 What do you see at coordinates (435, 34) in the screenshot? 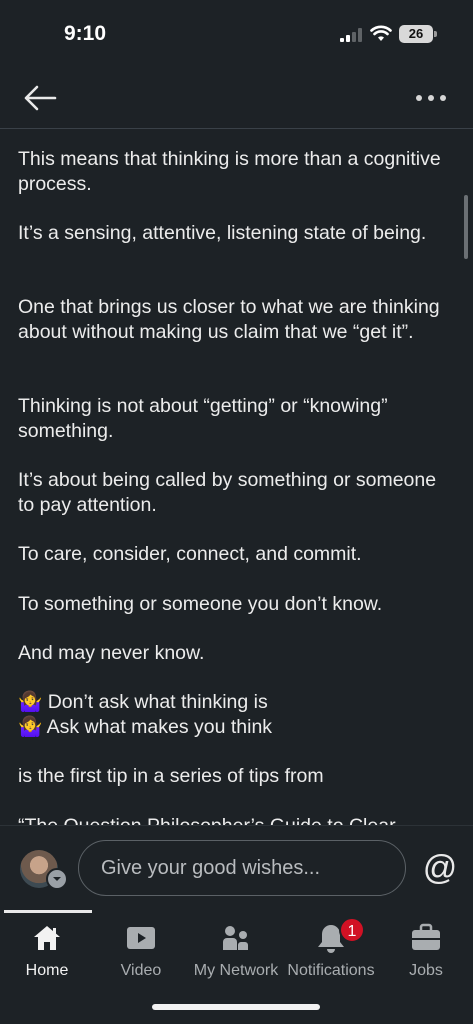
I see `battery-tip` at bounding box center [435, 34].